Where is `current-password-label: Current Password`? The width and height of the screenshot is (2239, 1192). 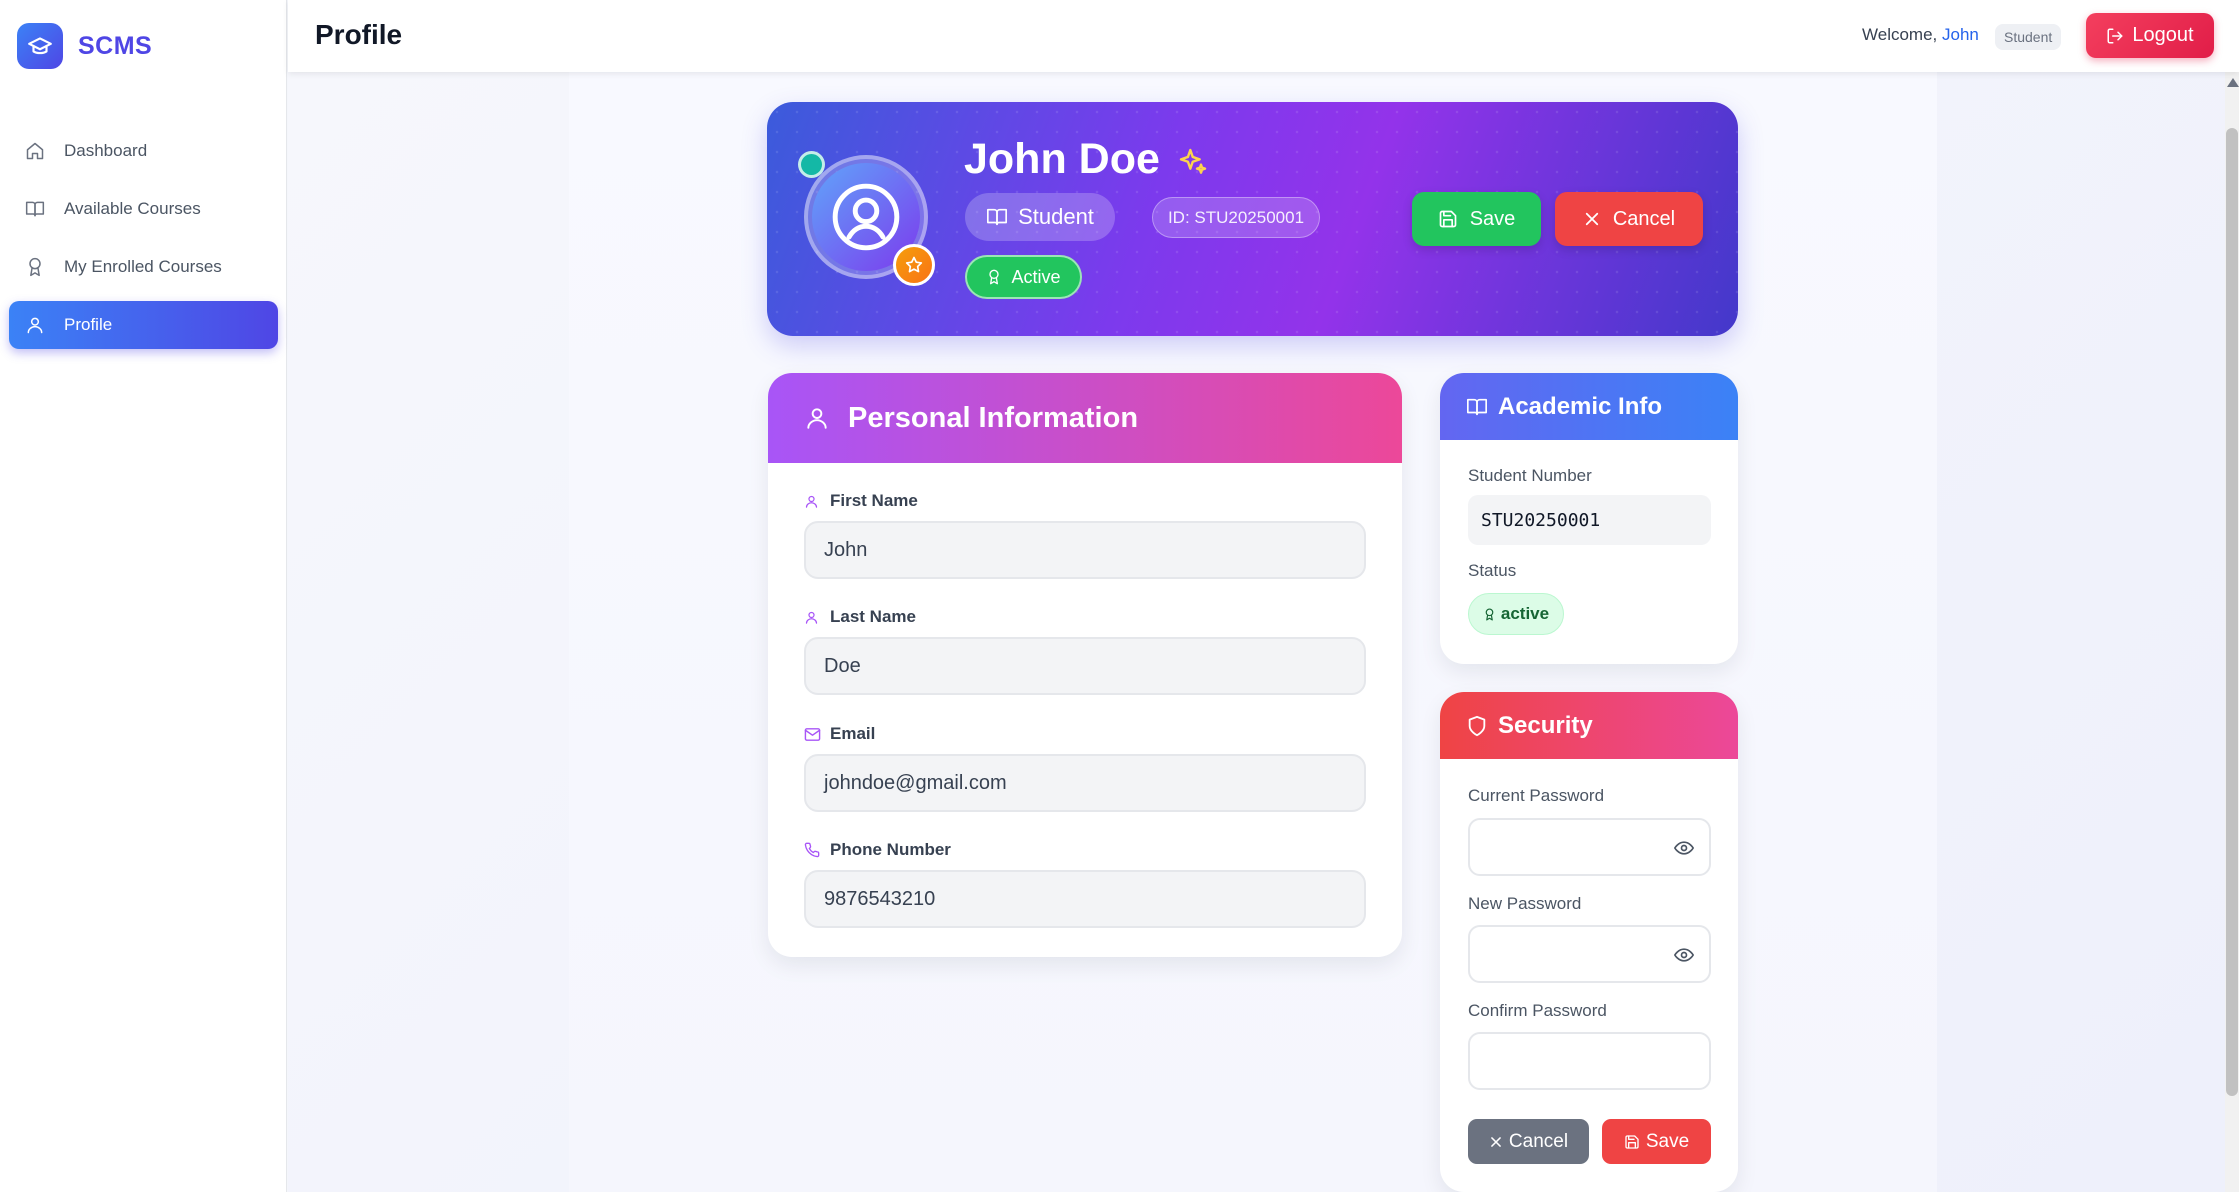 current-password-label: Current Password is located at coordinates (1536, 795).